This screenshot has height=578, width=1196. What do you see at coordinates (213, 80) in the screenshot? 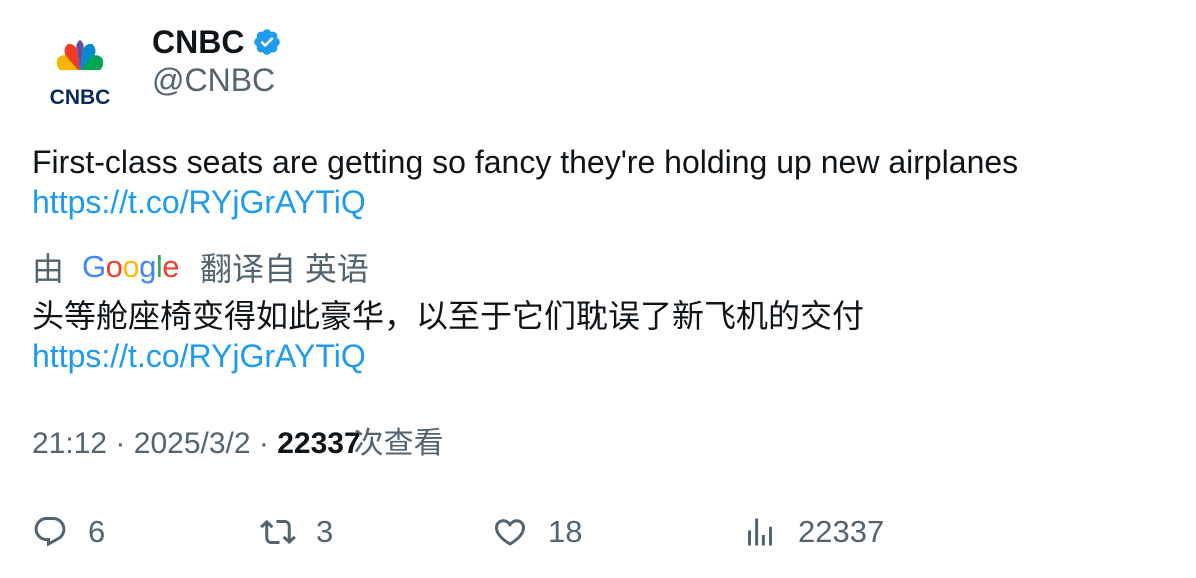
I see `author-handle: @CNBC` at bounding box center [213, 80].